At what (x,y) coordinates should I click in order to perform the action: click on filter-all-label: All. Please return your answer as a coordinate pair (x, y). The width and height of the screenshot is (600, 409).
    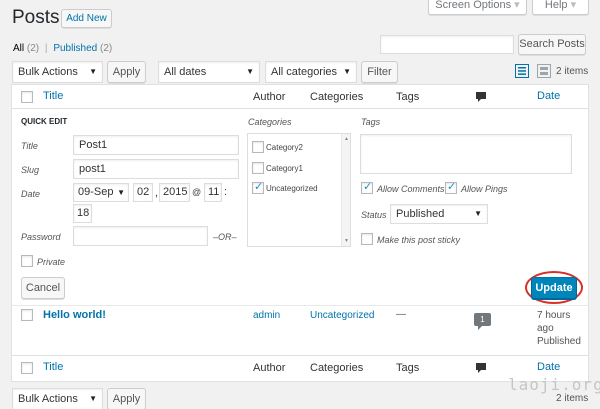
    Looking at the image, I should click on (19, 48).